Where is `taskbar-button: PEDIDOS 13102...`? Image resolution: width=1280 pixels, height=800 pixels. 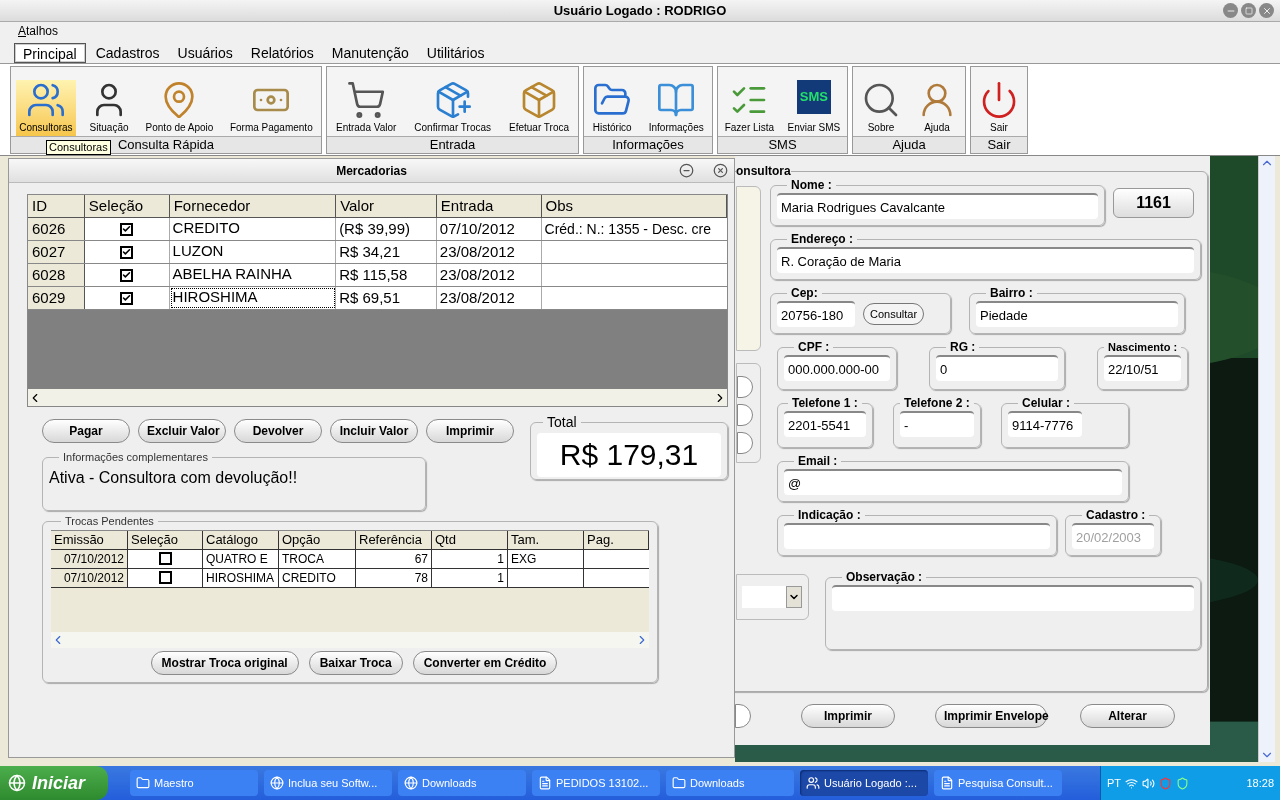 taskbar-button: PEDIDOS 13102... is located at coordinates (596, 783).